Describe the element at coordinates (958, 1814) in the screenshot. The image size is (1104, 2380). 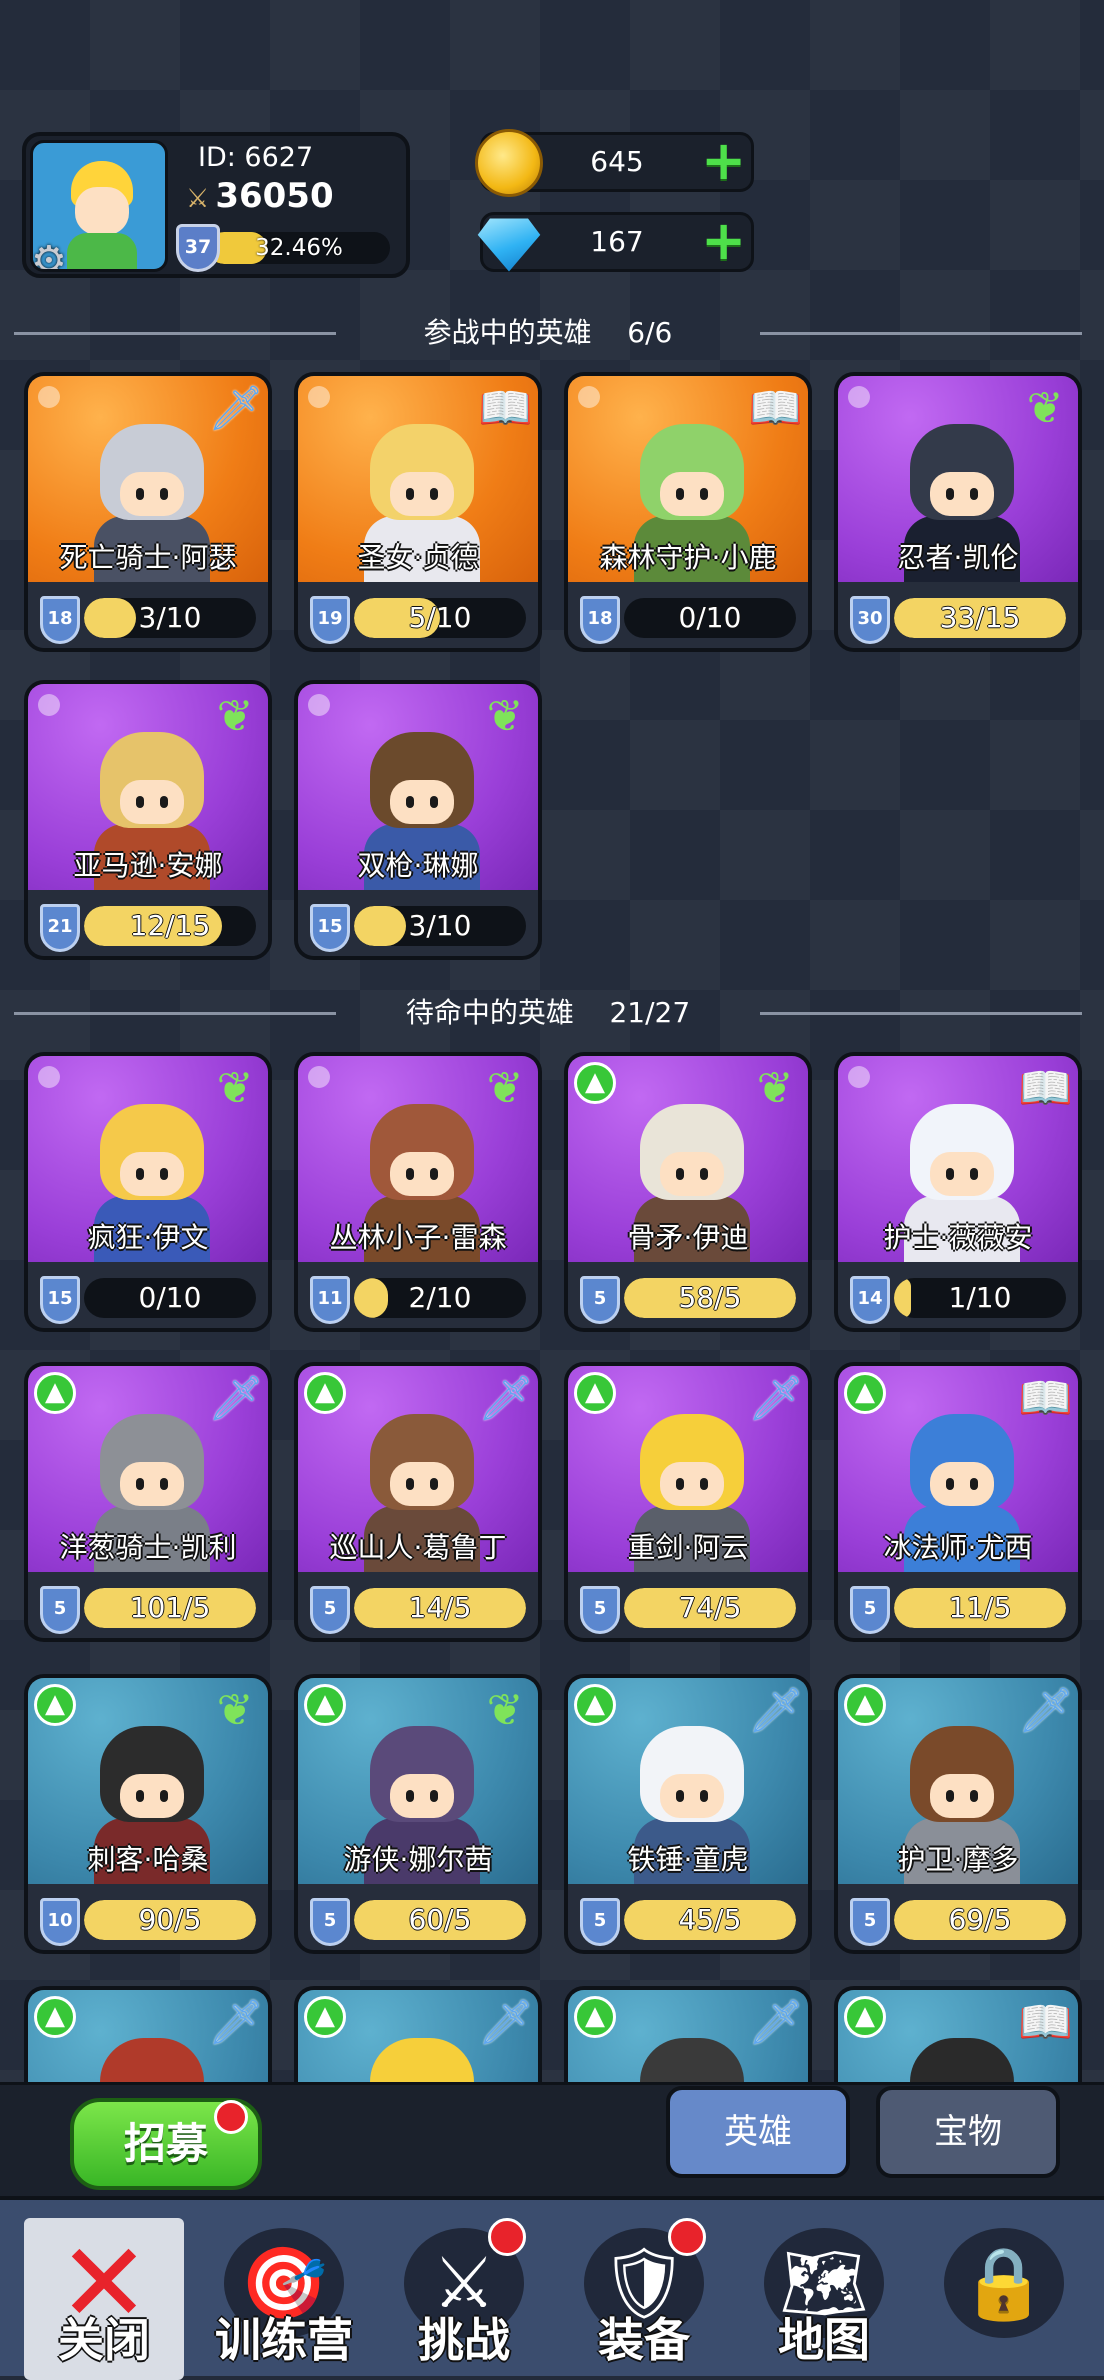
I see `hero-card: 🗡 ▲ 护卫·摩多 69/5 5` at that location.